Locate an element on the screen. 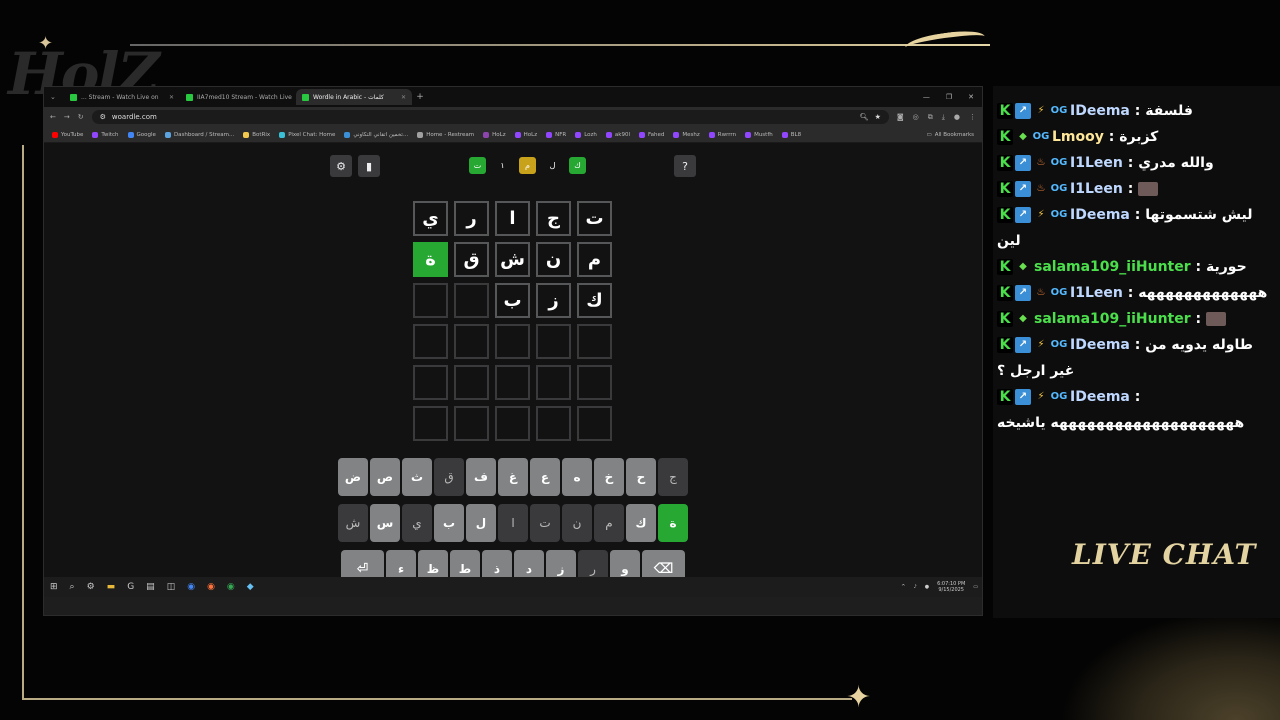 Image resolution: width=1280 pixels, height=720 pixels. zoom-icon: 🔍︎ is located at coordinates (864, 117).